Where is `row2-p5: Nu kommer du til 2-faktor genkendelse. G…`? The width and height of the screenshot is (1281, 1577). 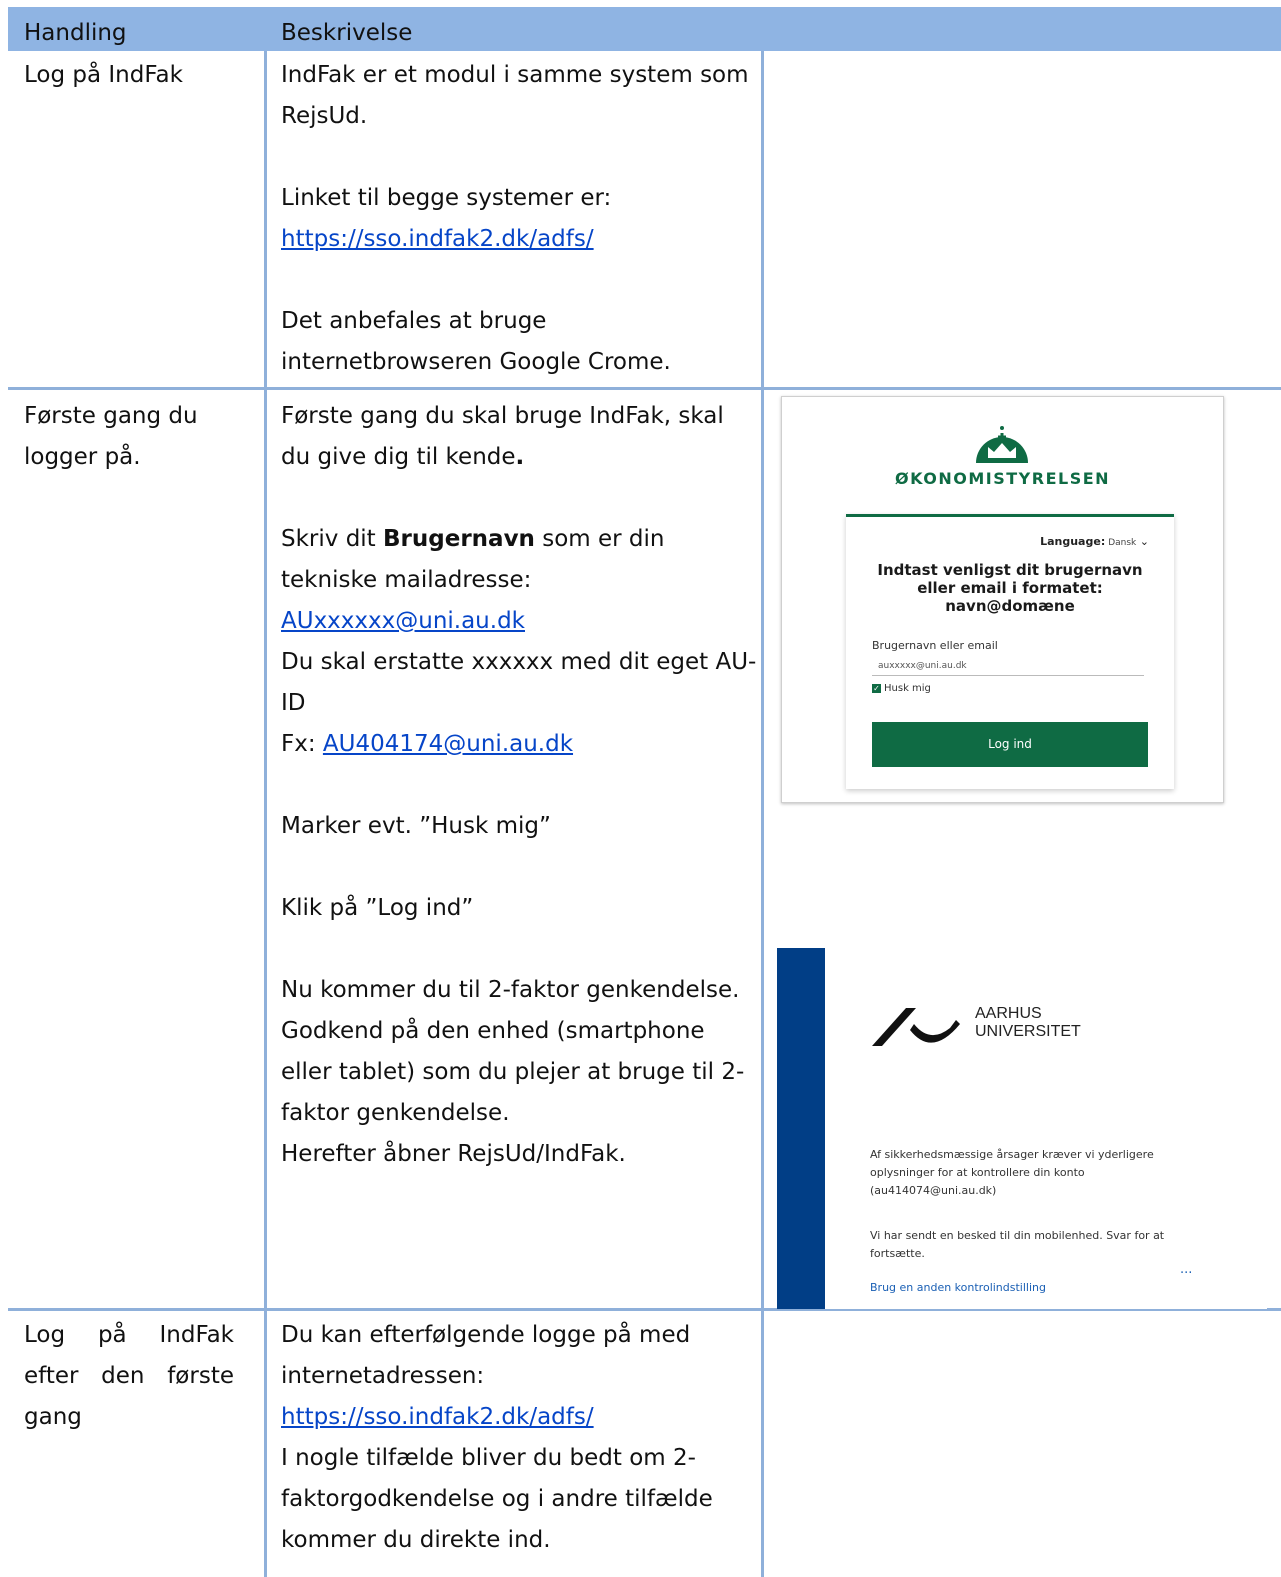
row2-p5: Nu kommer du til 2-faktor genkendelse. G… is located at coordinates (513, 1051).